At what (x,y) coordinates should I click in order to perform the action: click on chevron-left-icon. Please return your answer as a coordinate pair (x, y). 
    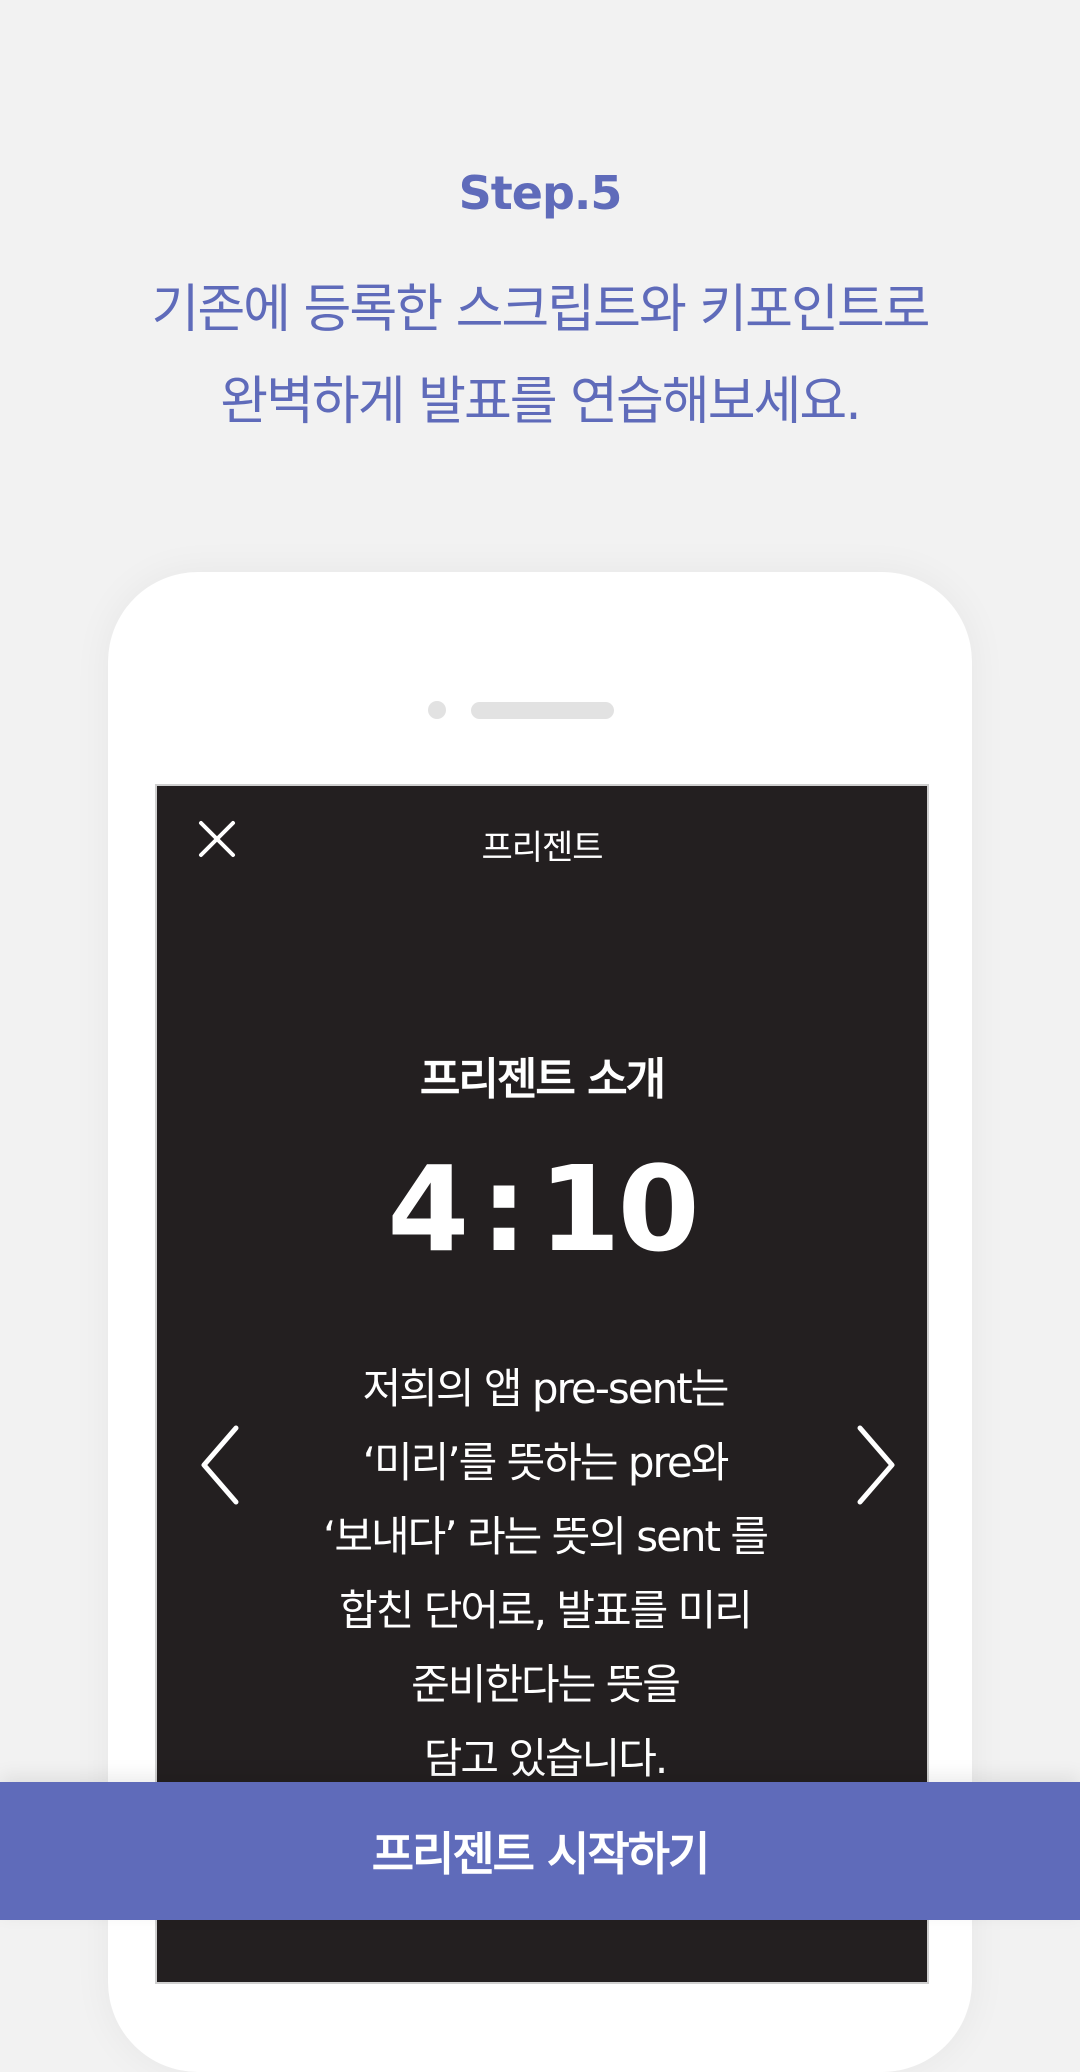
    Looking at the image, I should click on (220, 1465).